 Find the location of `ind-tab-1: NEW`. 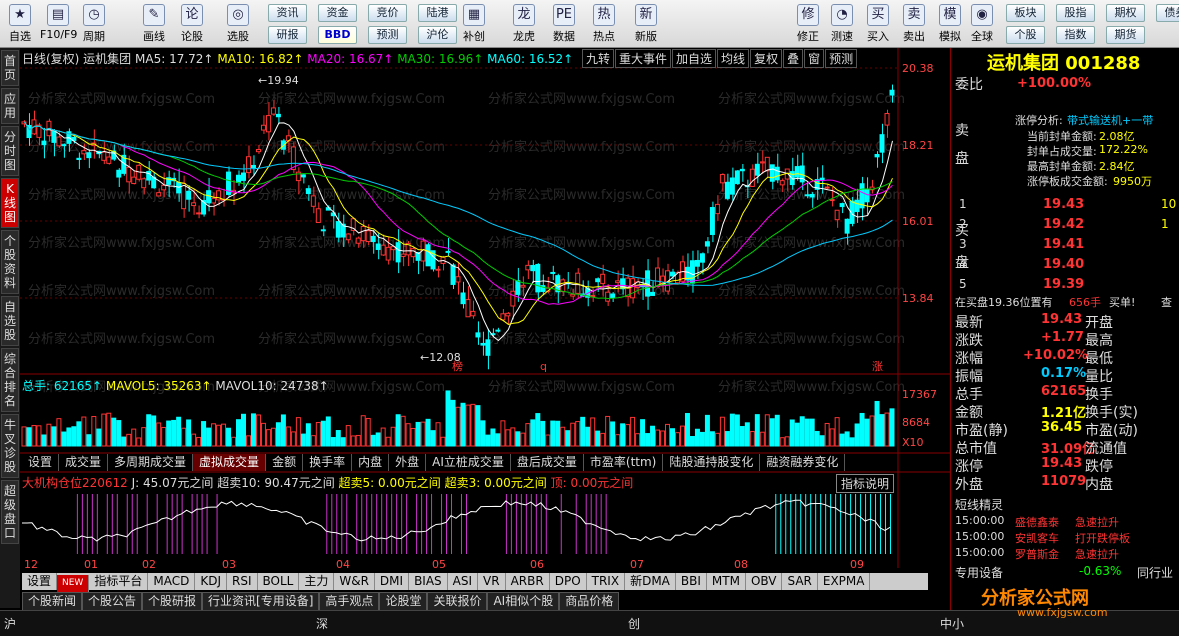

ind-tab-1: NEW is located at coordinates (73, 583).